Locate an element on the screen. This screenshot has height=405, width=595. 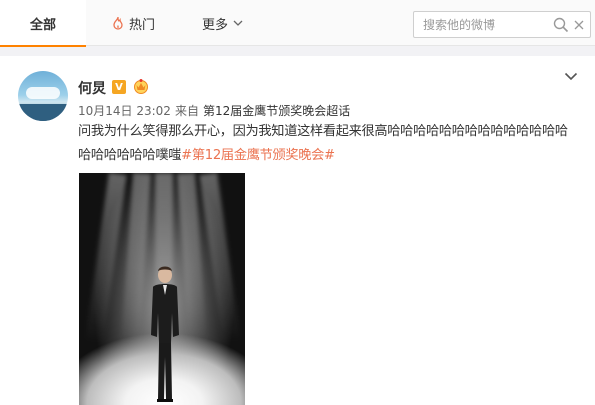
tab-more: 更多 is located at coordinates (222, 23).